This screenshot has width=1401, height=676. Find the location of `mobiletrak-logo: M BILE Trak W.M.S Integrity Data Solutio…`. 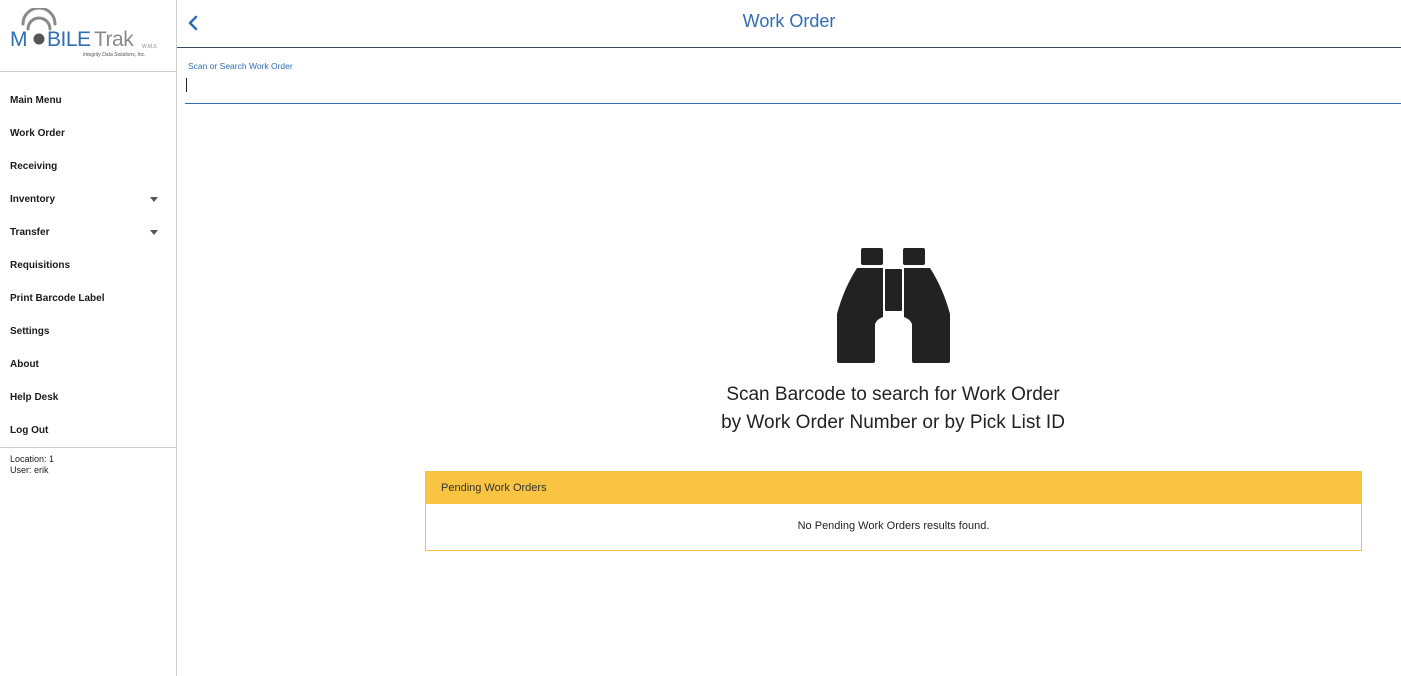

mobiletrak-logo: M BILE Trak W.M.S Integrity Data Solutio… is located at coordinates (83, 33).